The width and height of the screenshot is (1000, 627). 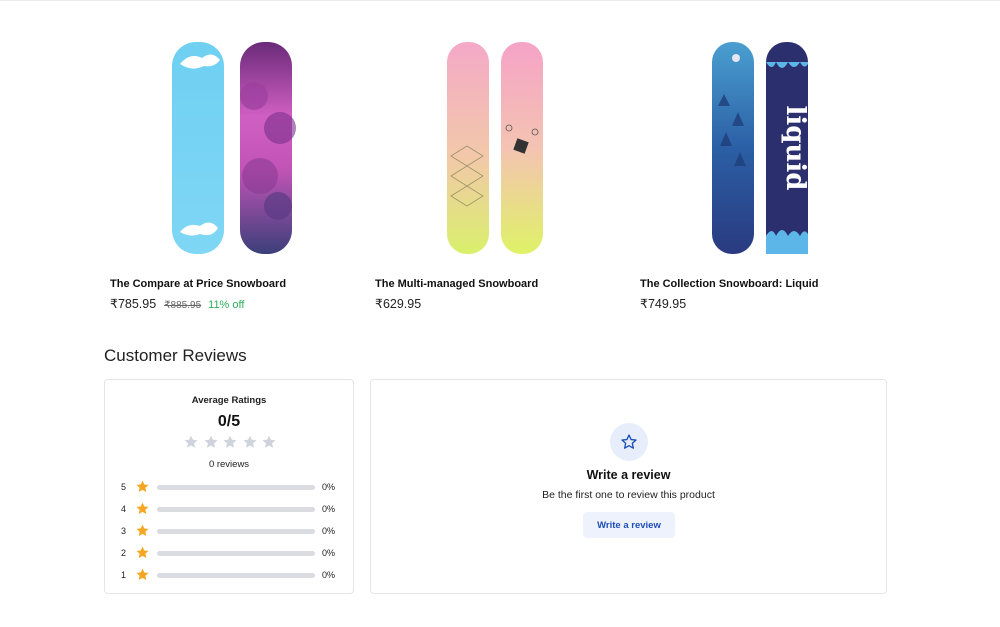 What do you see at coordinates (729, 284) in the screenshot?
I see `product-name: The Collection Snowboard: Liquid` at bounding box center [729, 284].